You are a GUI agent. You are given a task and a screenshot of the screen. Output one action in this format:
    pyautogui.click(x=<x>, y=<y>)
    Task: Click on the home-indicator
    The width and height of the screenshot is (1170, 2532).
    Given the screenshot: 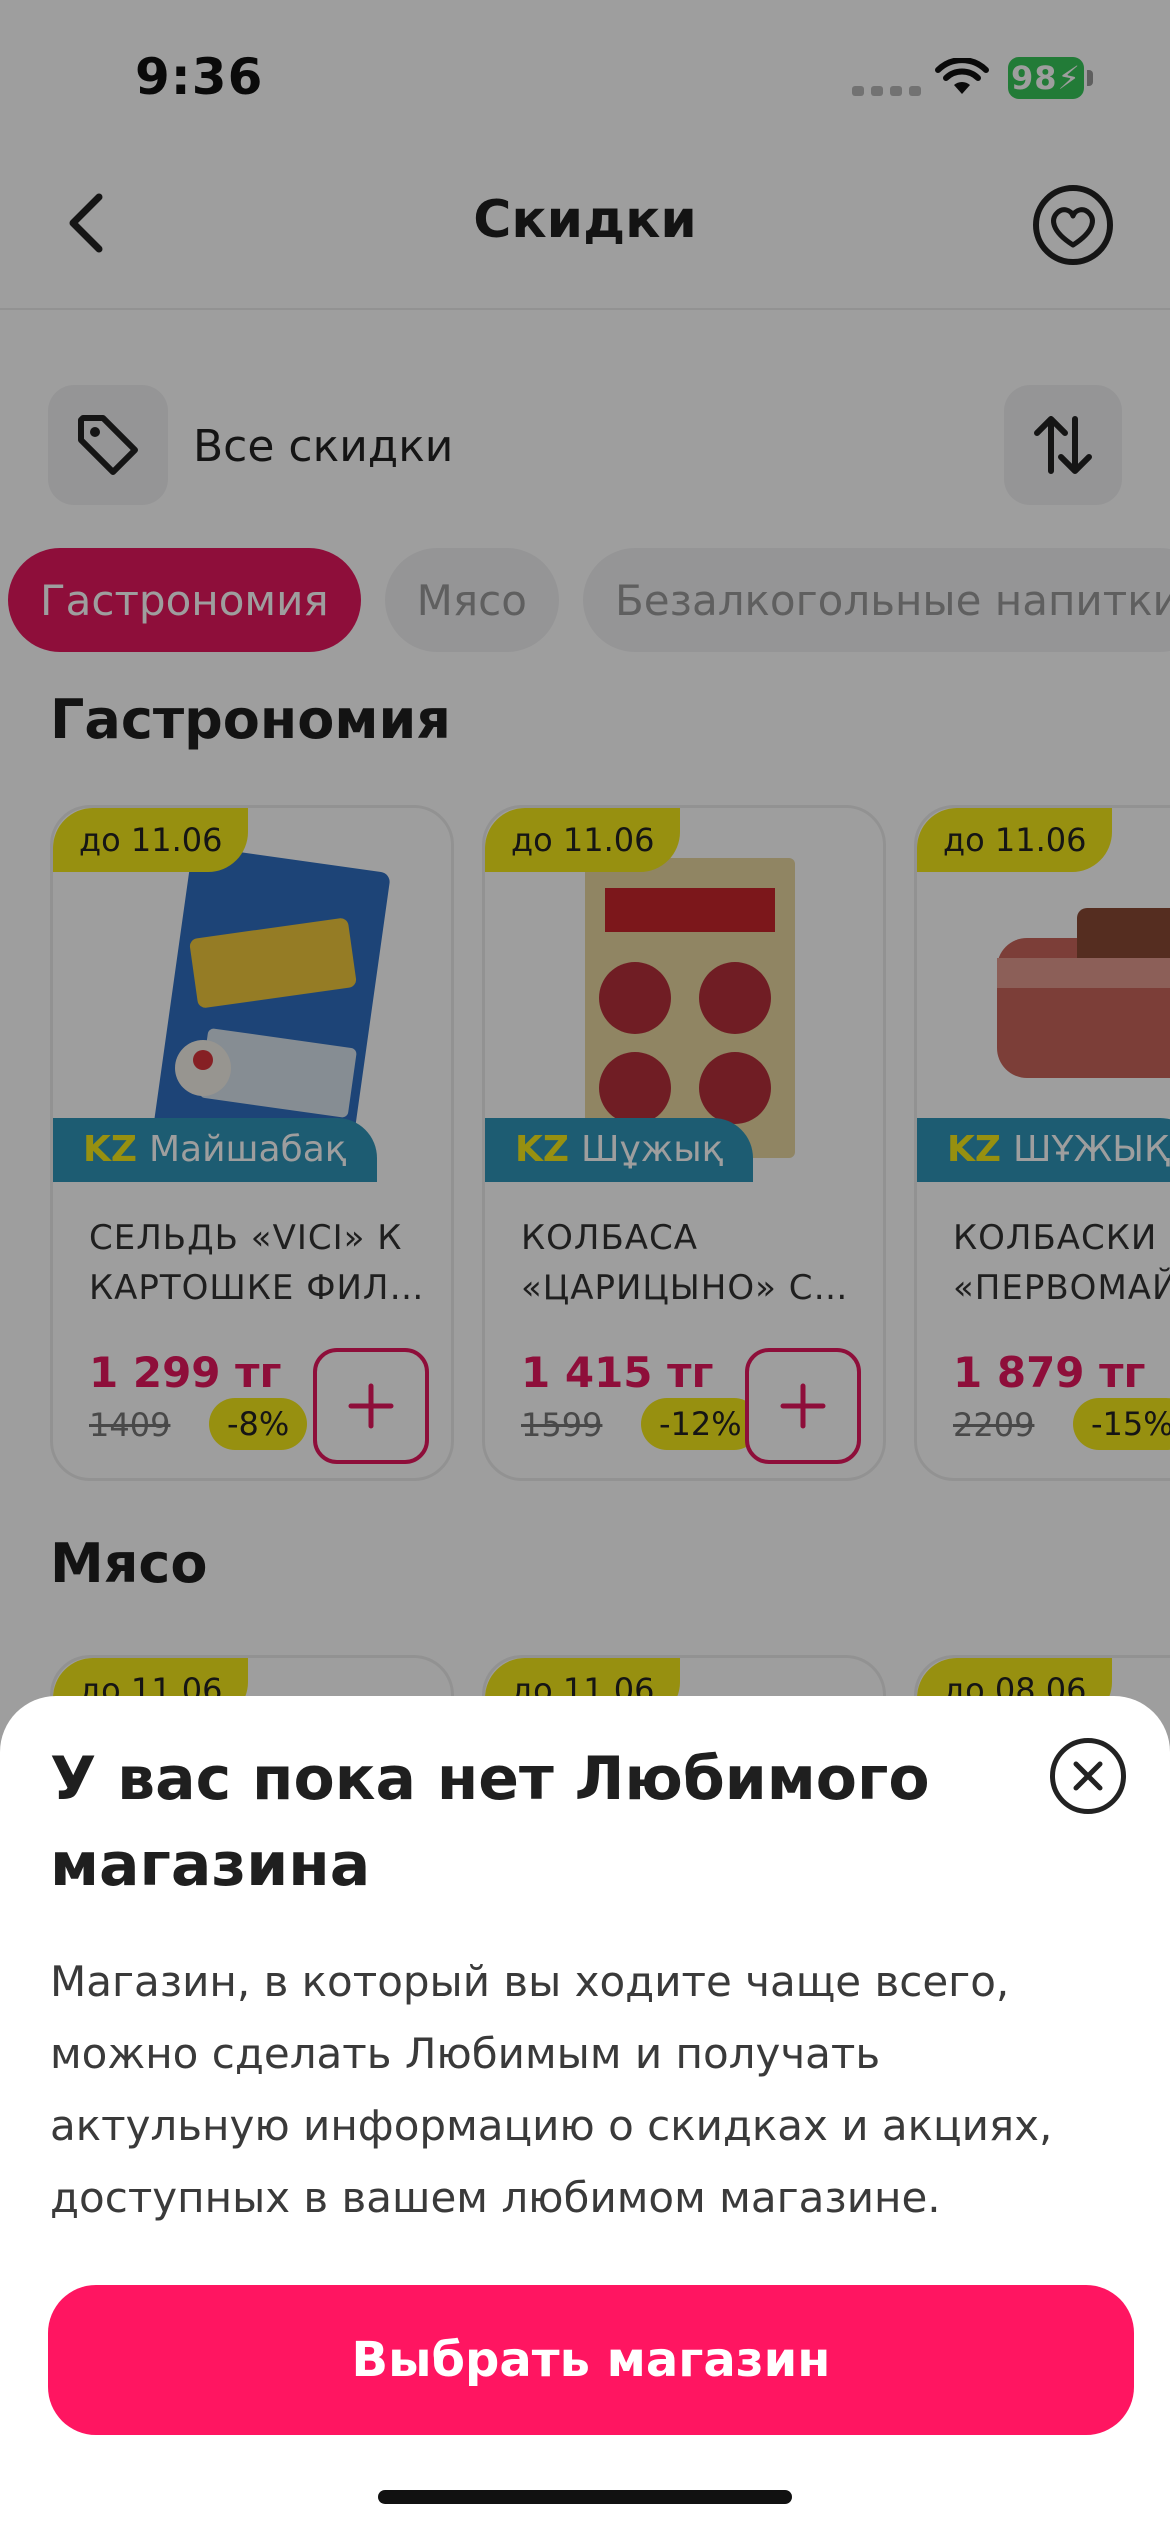 What is the action you would take?
    pyautogui.click(x=585, y=2497)
    